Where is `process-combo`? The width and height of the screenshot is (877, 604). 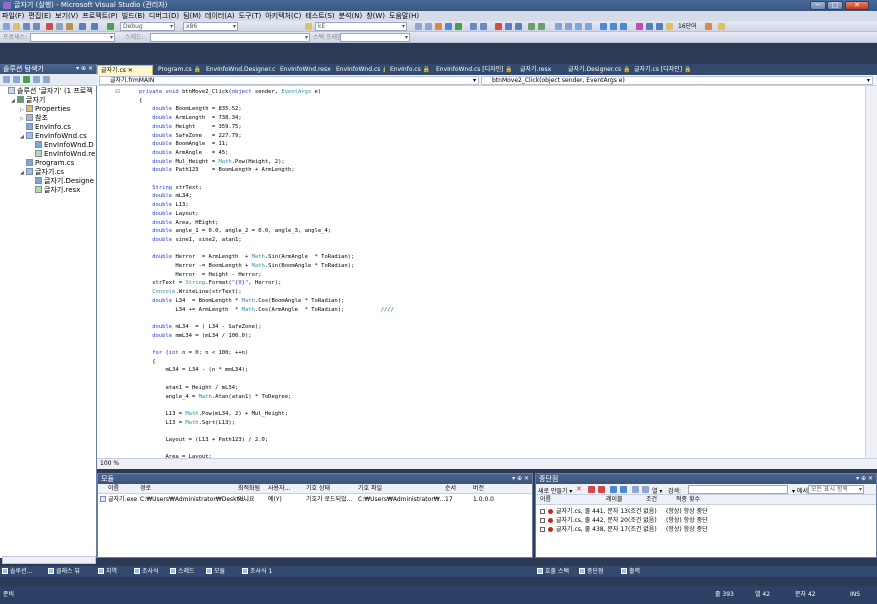
process-combo is located at coordinates (72, 37).